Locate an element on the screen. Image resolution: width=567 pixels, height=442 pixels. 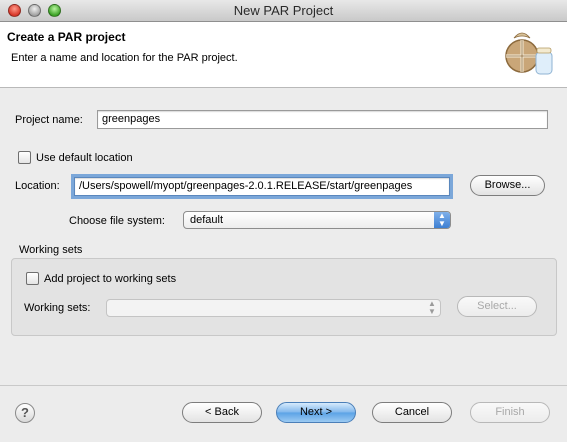
file-system-dropdown: default ▲ ▼ is located at coordinates (317, 220).